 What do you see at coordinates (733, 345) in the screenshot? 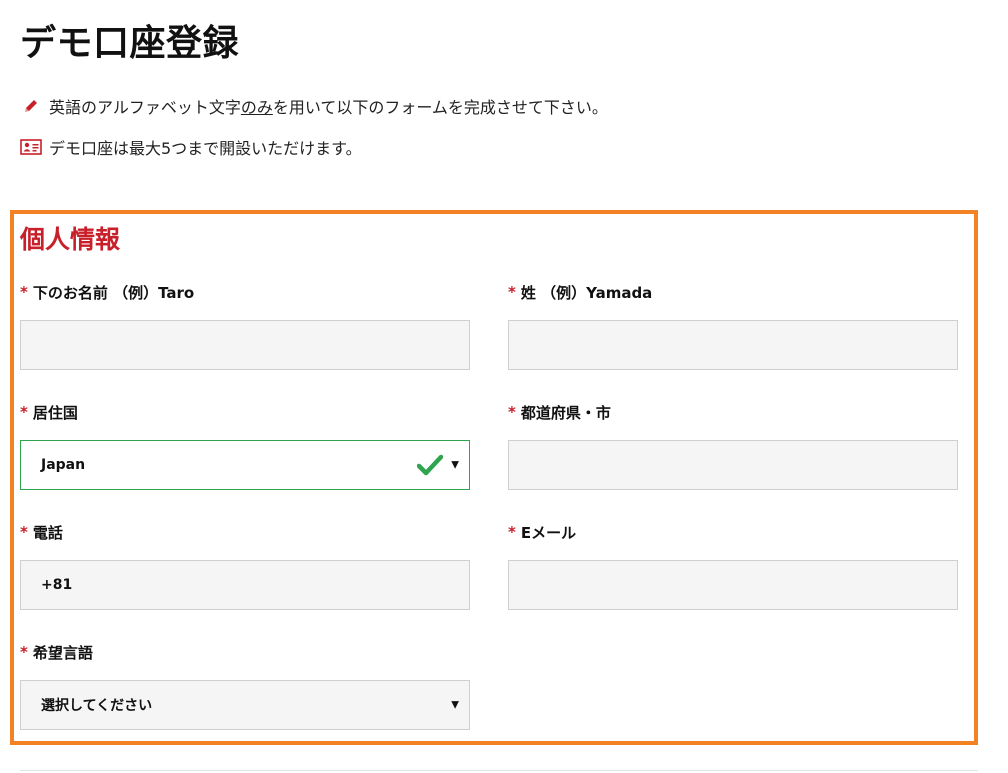
I see `last-name-input` at bounding box center [733, 345].